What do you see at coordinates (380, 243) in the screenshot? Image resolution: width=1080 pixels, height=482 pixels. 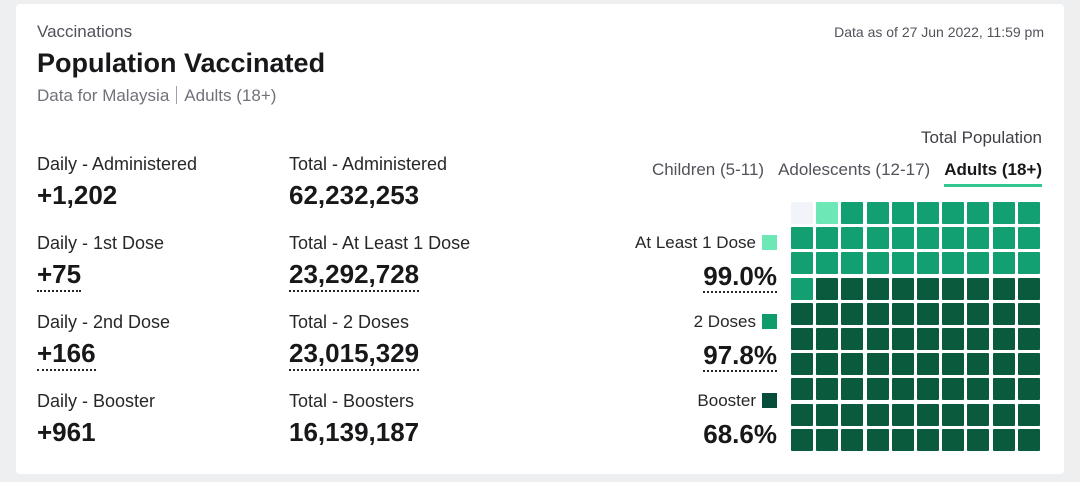 I see `stat-label: Total - At Least 1 Dose` at bounding box center [380, 243].